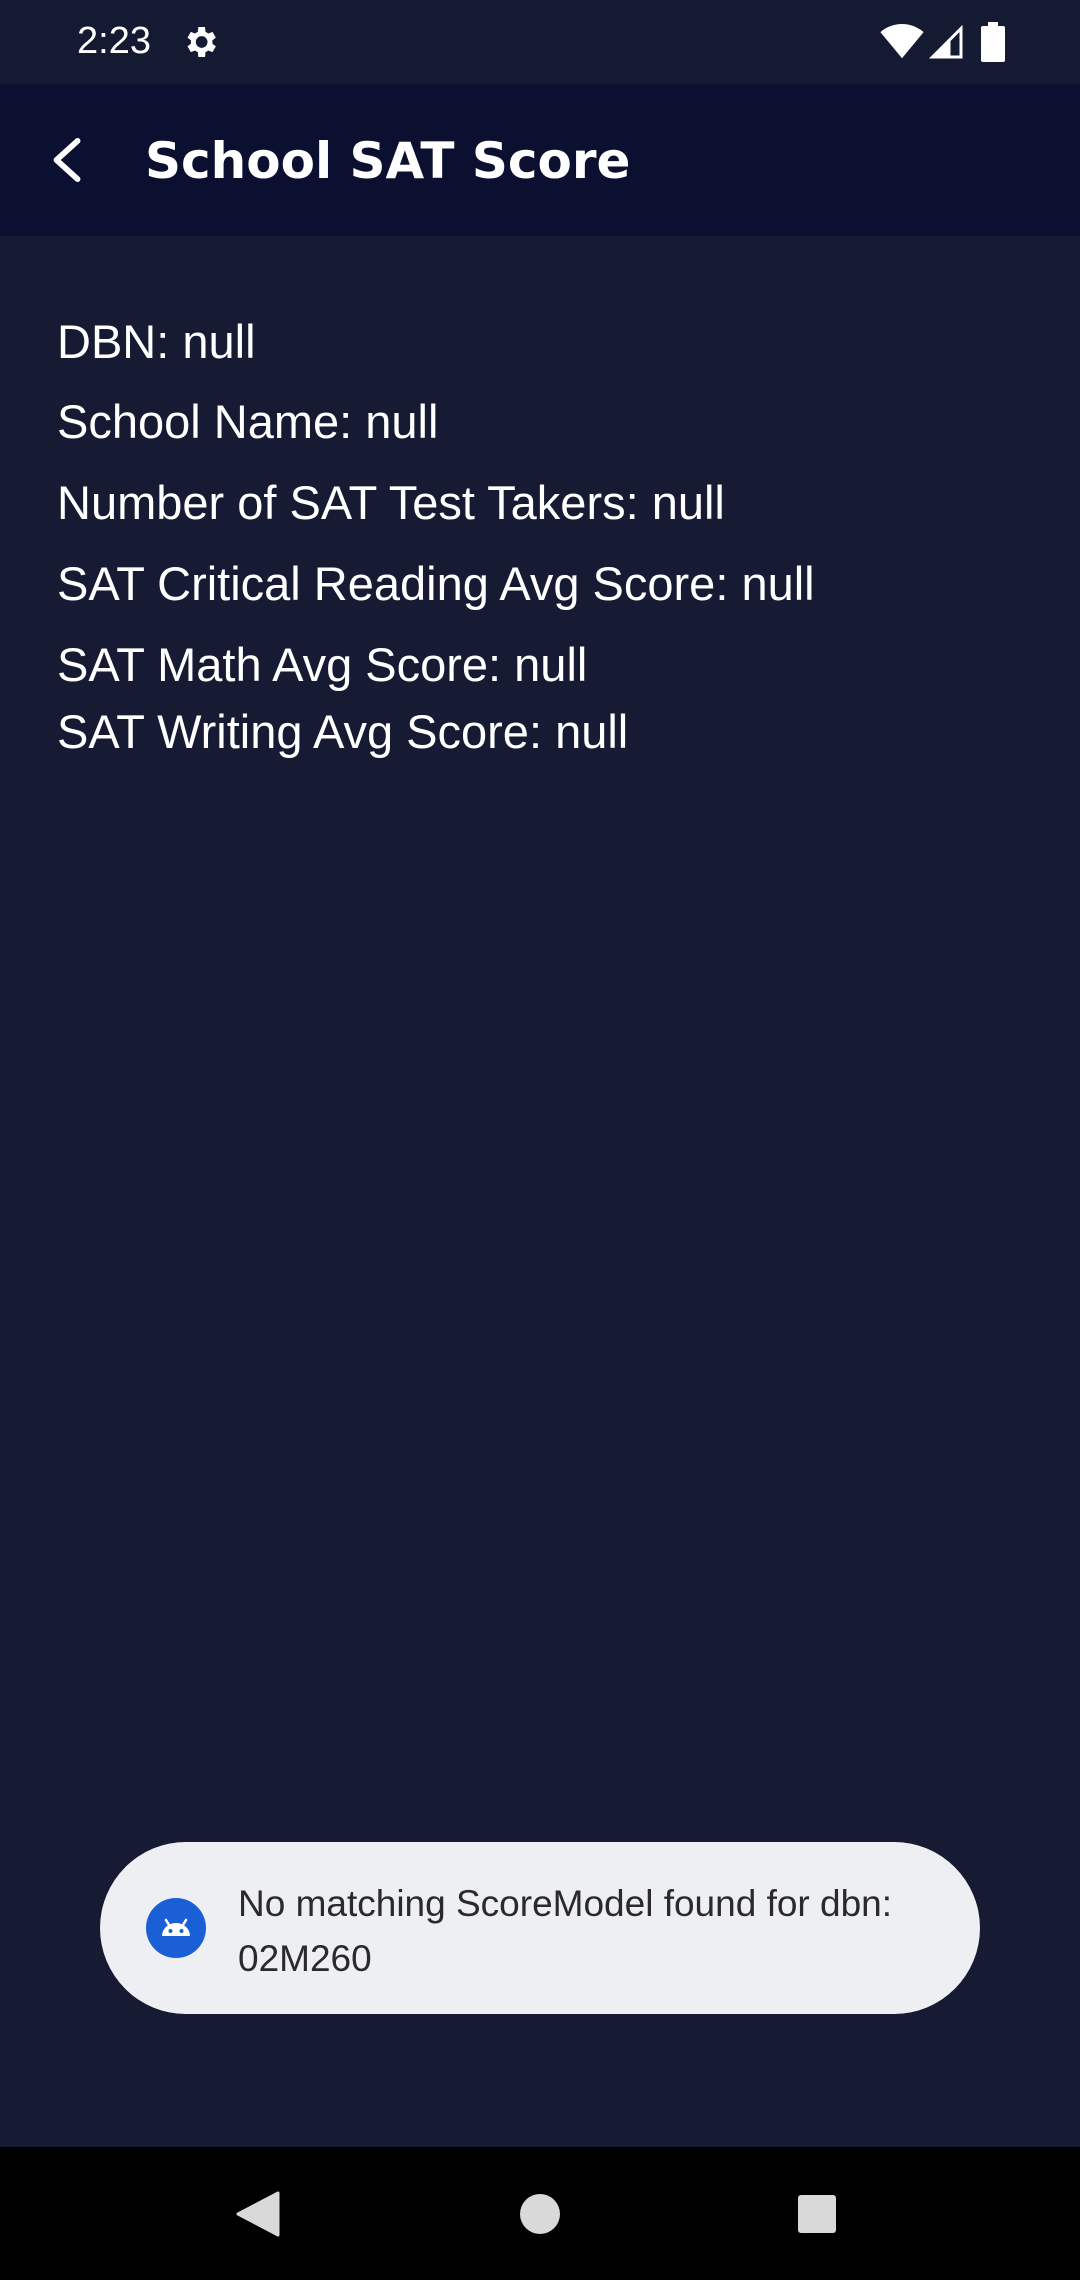 This screenshot has height=2280, width=1080. I want to click on app-bar: School SAT Score, so click(540, 160).